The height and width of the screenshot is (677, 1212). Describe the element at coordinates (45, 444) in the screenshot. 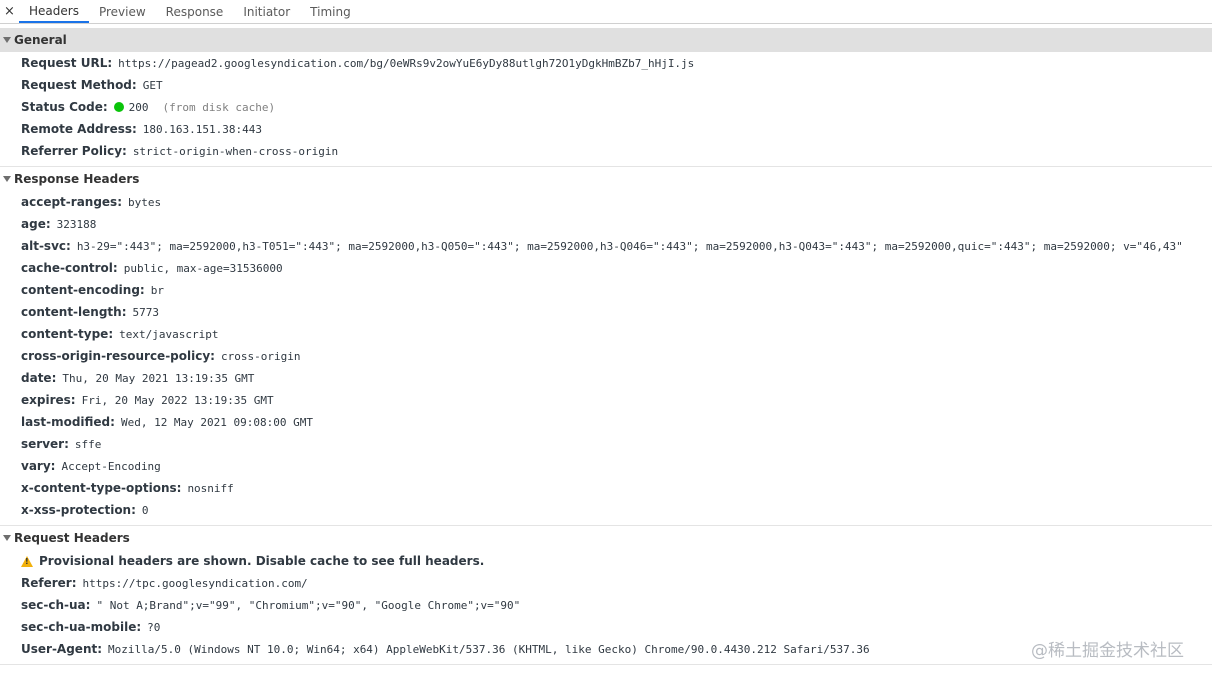

I see `header-key: server:` at that location.